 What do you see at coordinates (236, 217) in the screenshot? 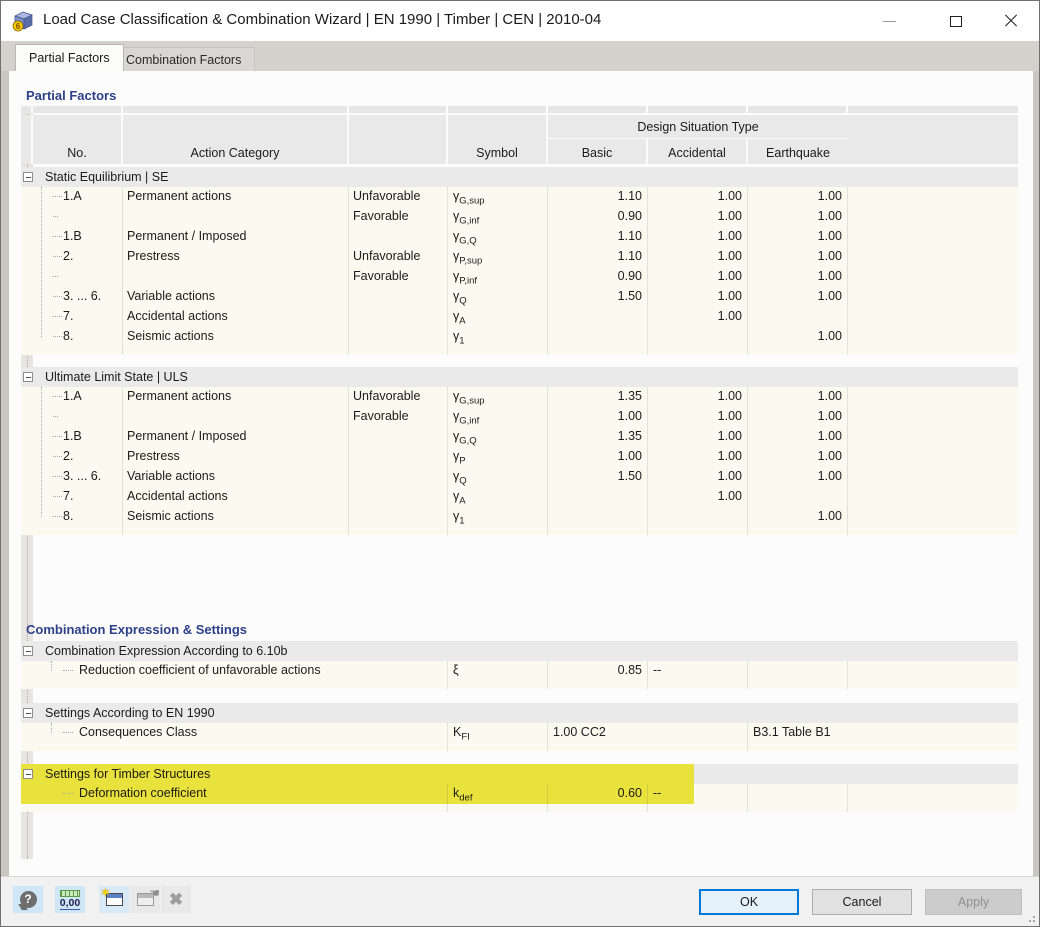
I see `cell-action-category` at bounding box center [236, 217].